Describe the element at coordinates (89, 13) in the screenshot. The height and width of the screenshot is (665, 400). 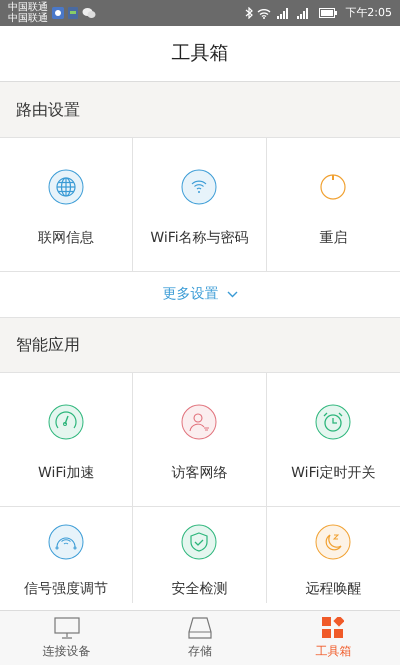
I see `chat-icon` at that location.